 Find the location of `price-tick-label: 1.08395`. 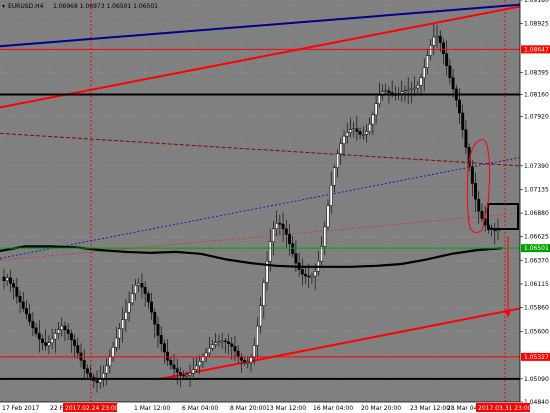

price-tick-label: 1.08395 is located at coordinates (536, 73).